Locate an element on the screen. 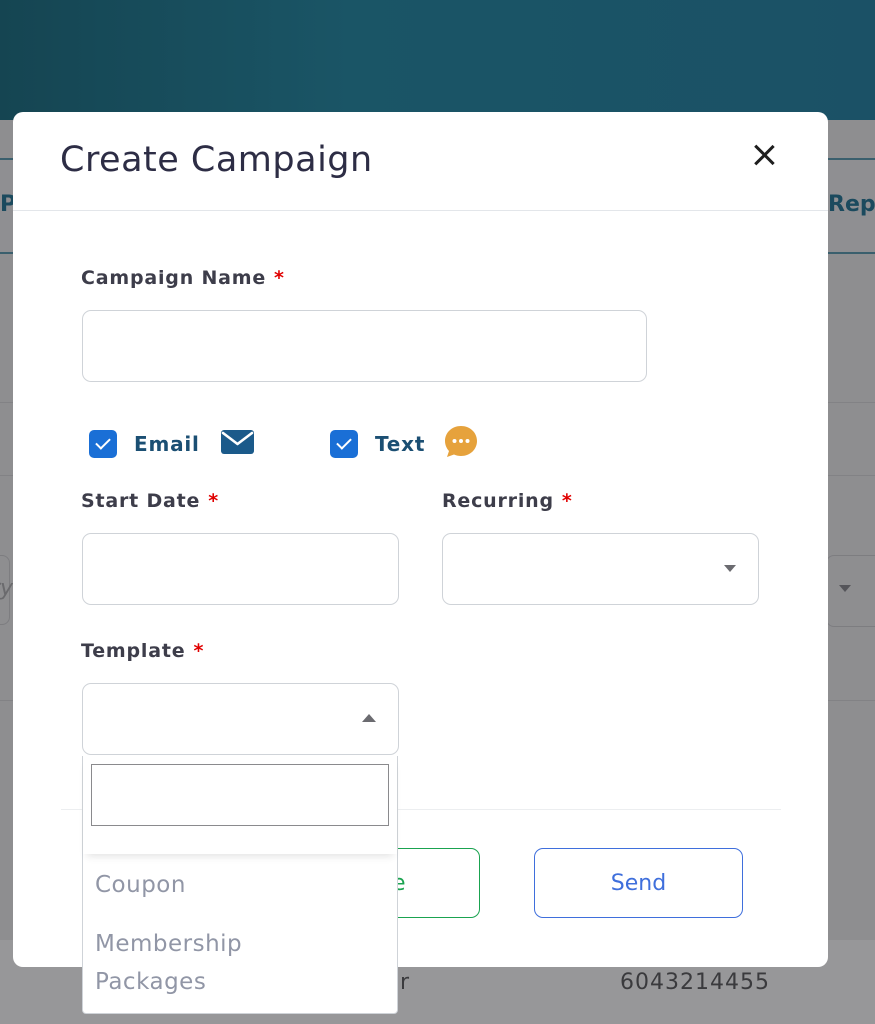 Image resolution: width=875 pixels, height=1024 pixels. start-date-label-text: Start Date is located at coordinates (141, 501).